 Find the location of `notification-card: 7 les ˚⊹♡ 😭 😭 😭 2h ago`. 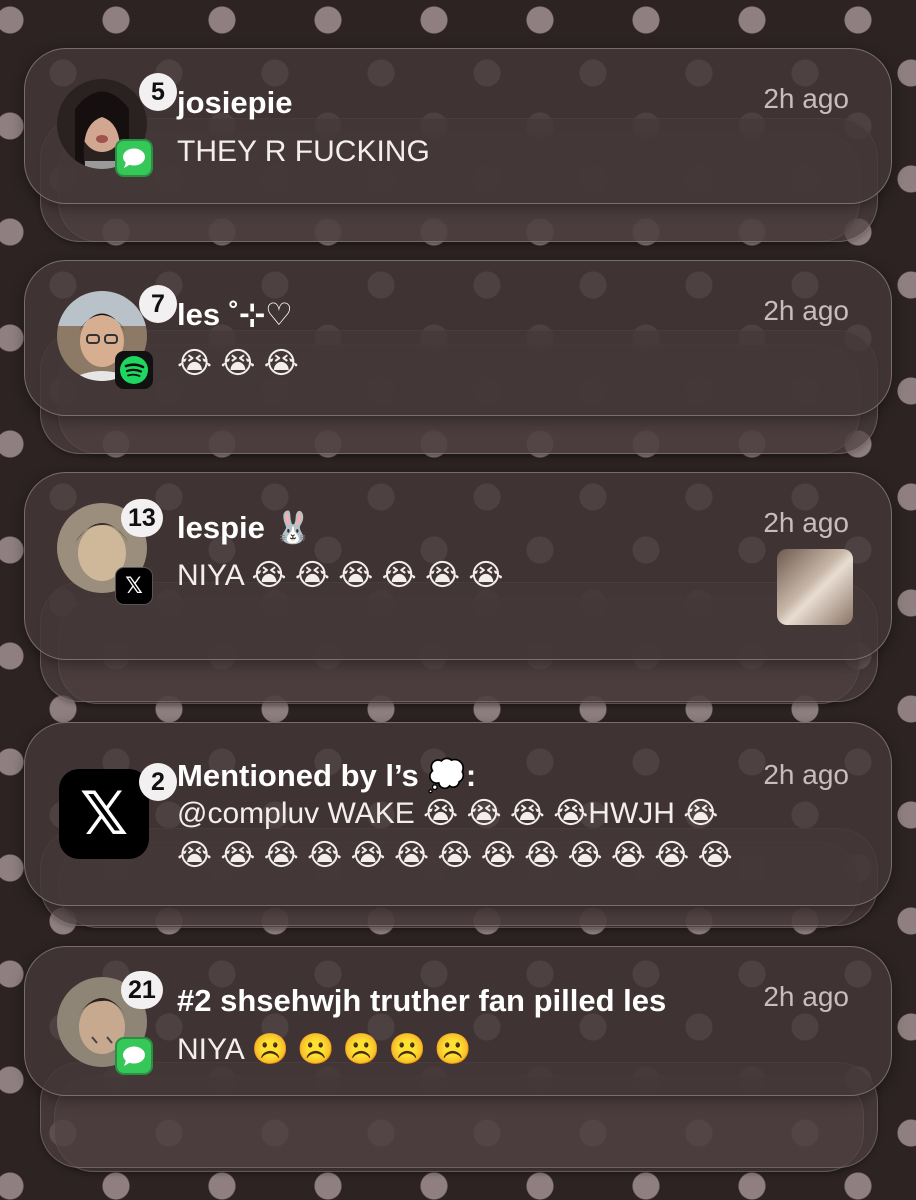

notification-card: 7 les ˚⊹♡ 😭 😭 😭 2h ago is located at coordinates (458, 338).